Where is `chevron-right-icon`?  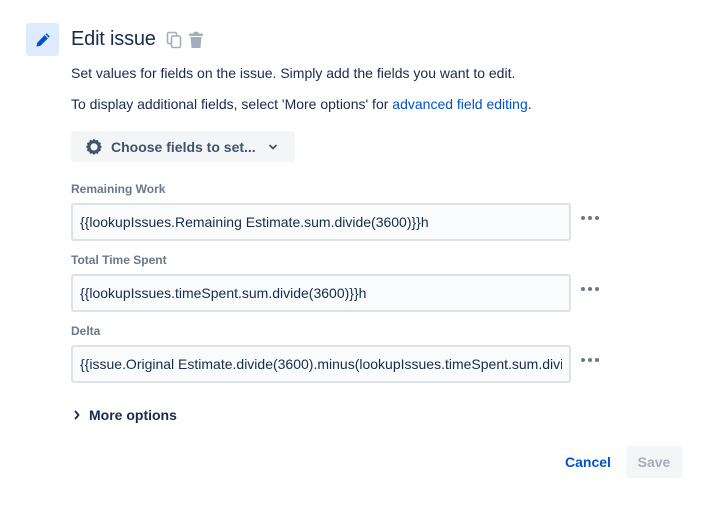 chevron-right-icon is located at coordinates (77, 415).